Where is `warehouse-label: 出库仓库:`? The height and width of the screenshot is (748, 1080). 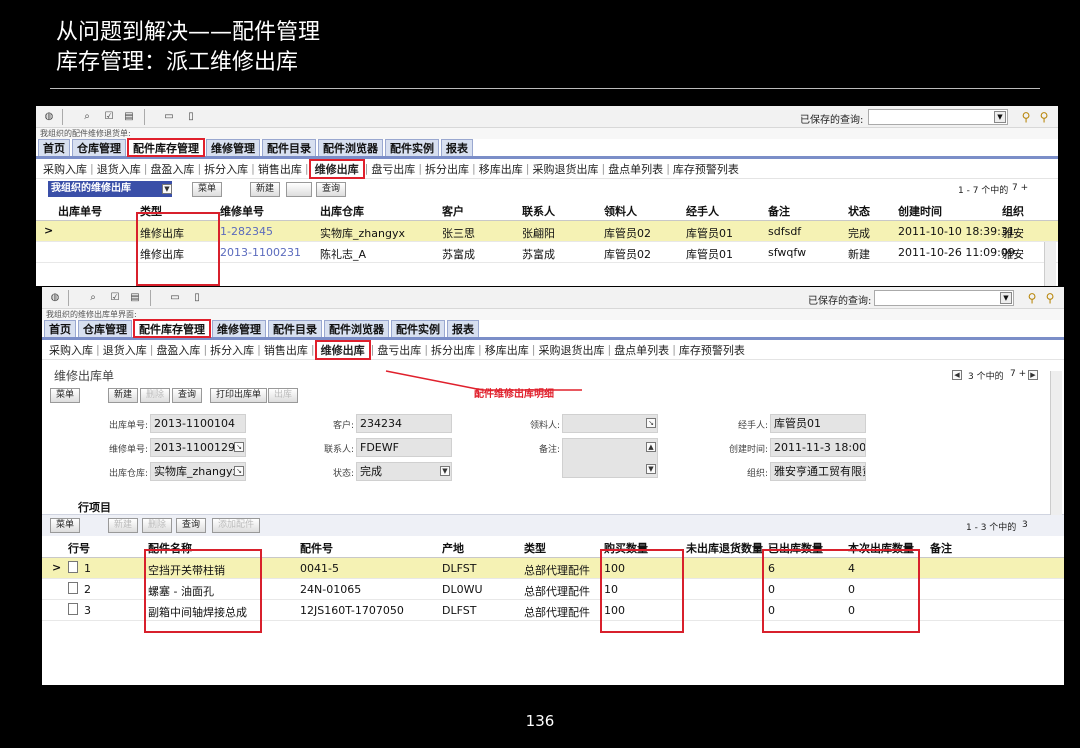 warehouse-label: 出库仓库: is located at coordinates (128, 474).